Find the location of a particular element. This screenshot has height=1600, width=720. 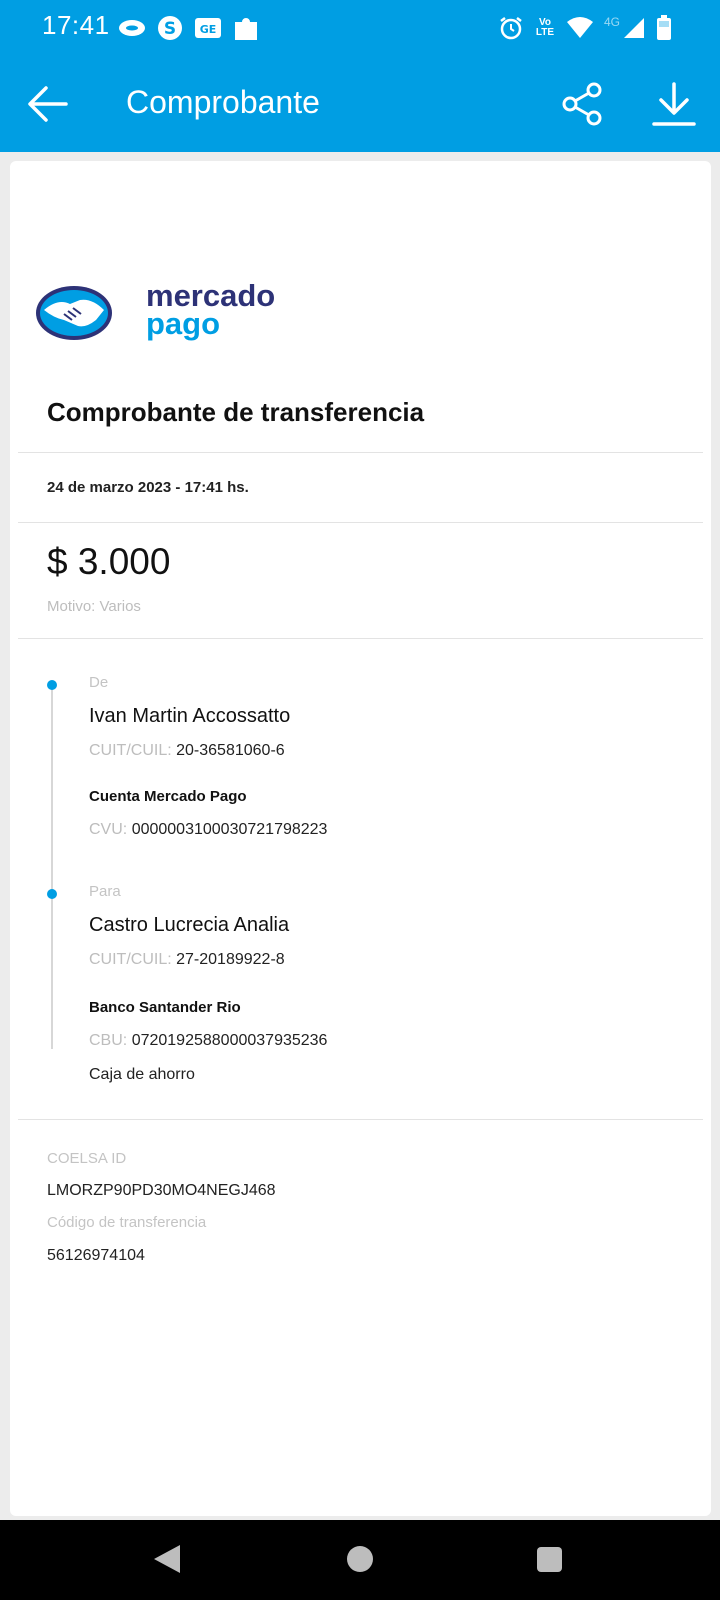

alarm-icon is located at coordinates (511, 28).